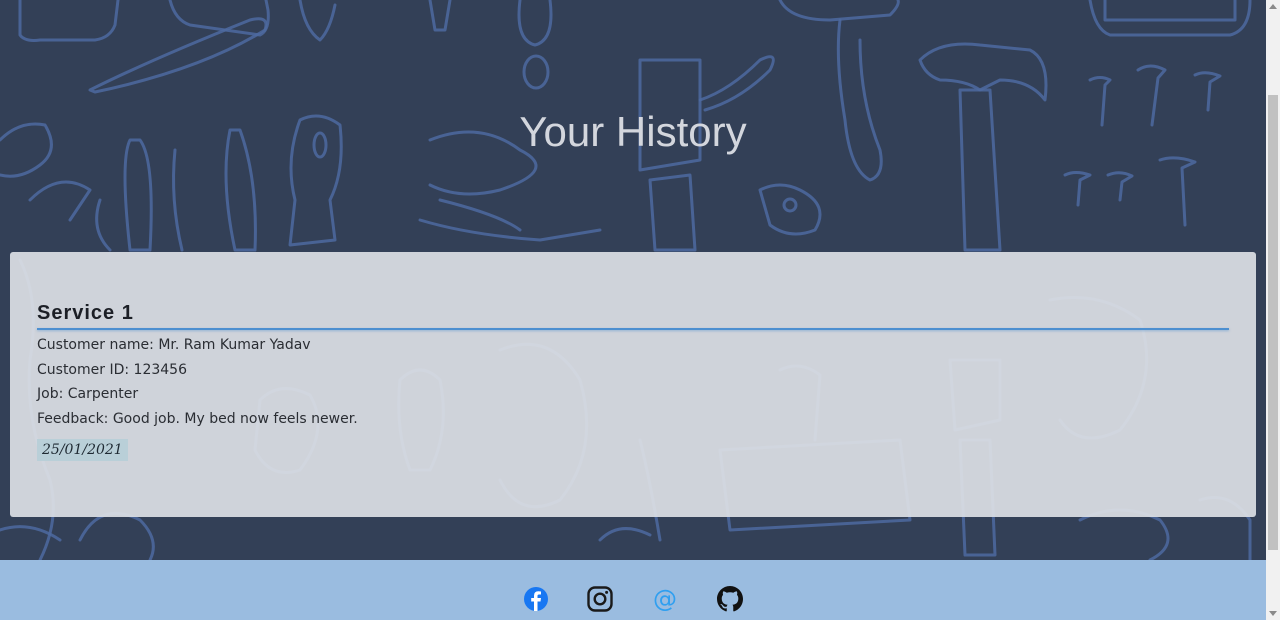  I want to click on service-date-badge: 25/01/2021, so click(82, 450).